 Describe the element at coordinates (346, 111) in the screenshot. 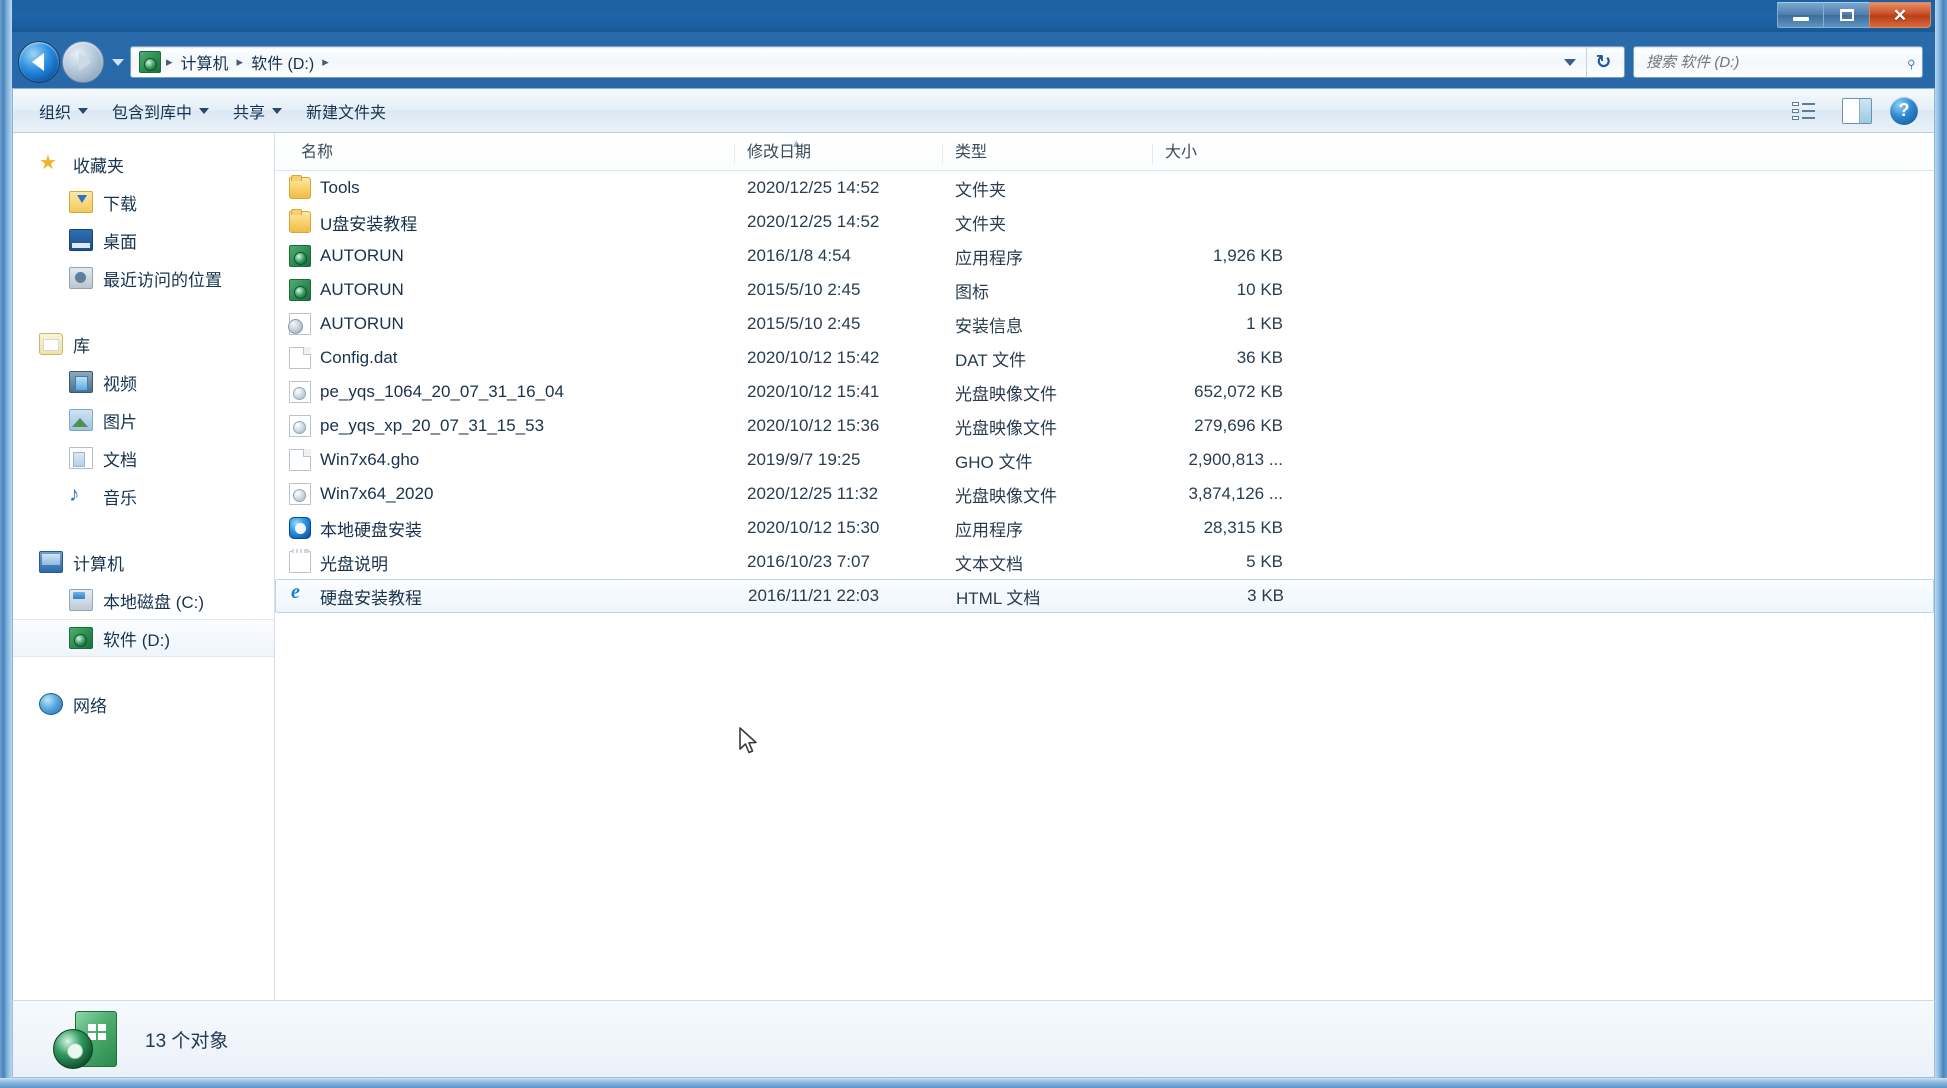

I see `new-folder-button: 新建文件夹` at that location.